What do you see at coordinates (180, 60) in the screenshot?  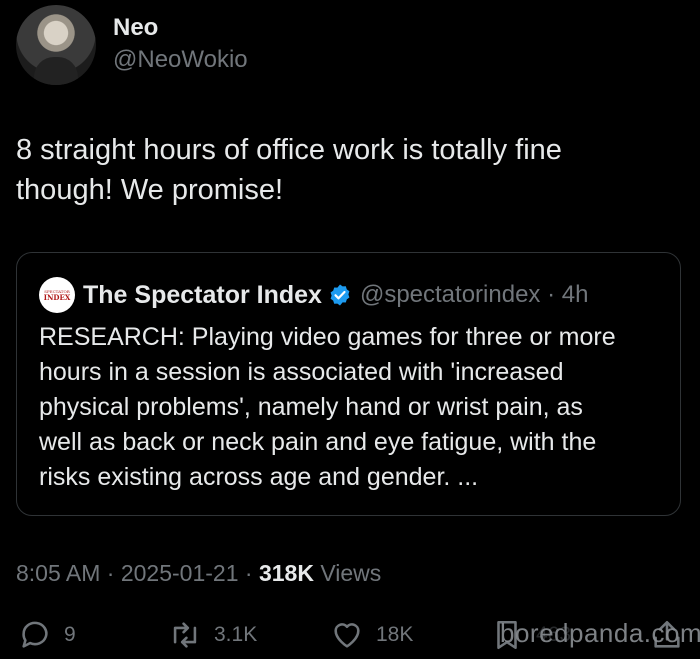 I see `author-handle: @NeoWokio` at bounding box center [180, 60].